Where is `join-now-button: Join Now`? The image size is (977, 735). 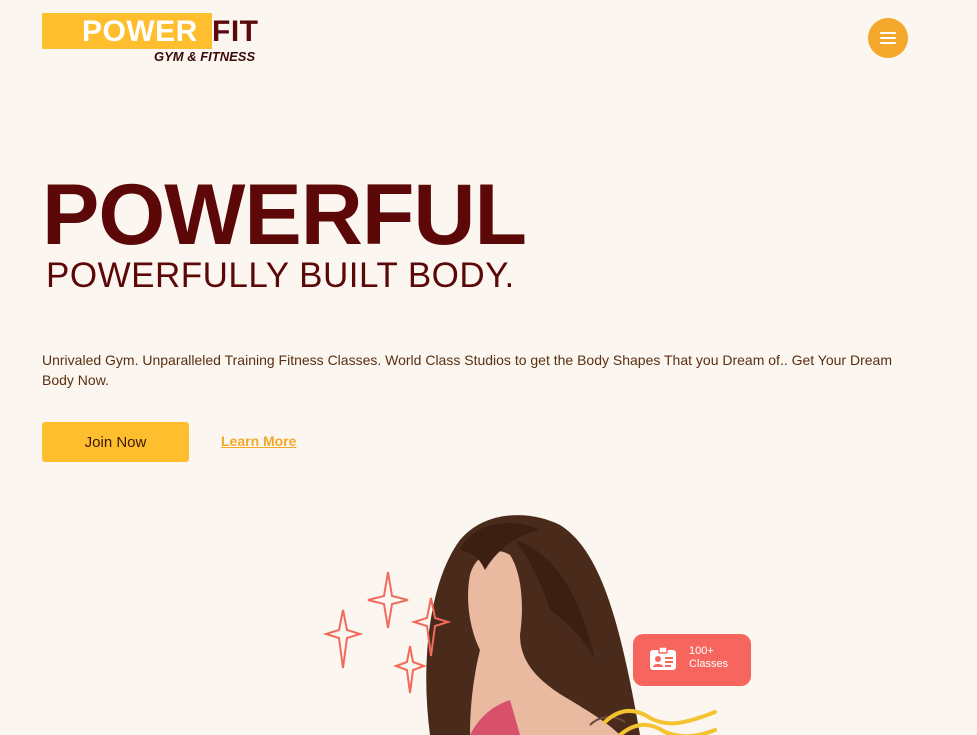
join-now-button: Join Now is located at coordinates (115, 442).